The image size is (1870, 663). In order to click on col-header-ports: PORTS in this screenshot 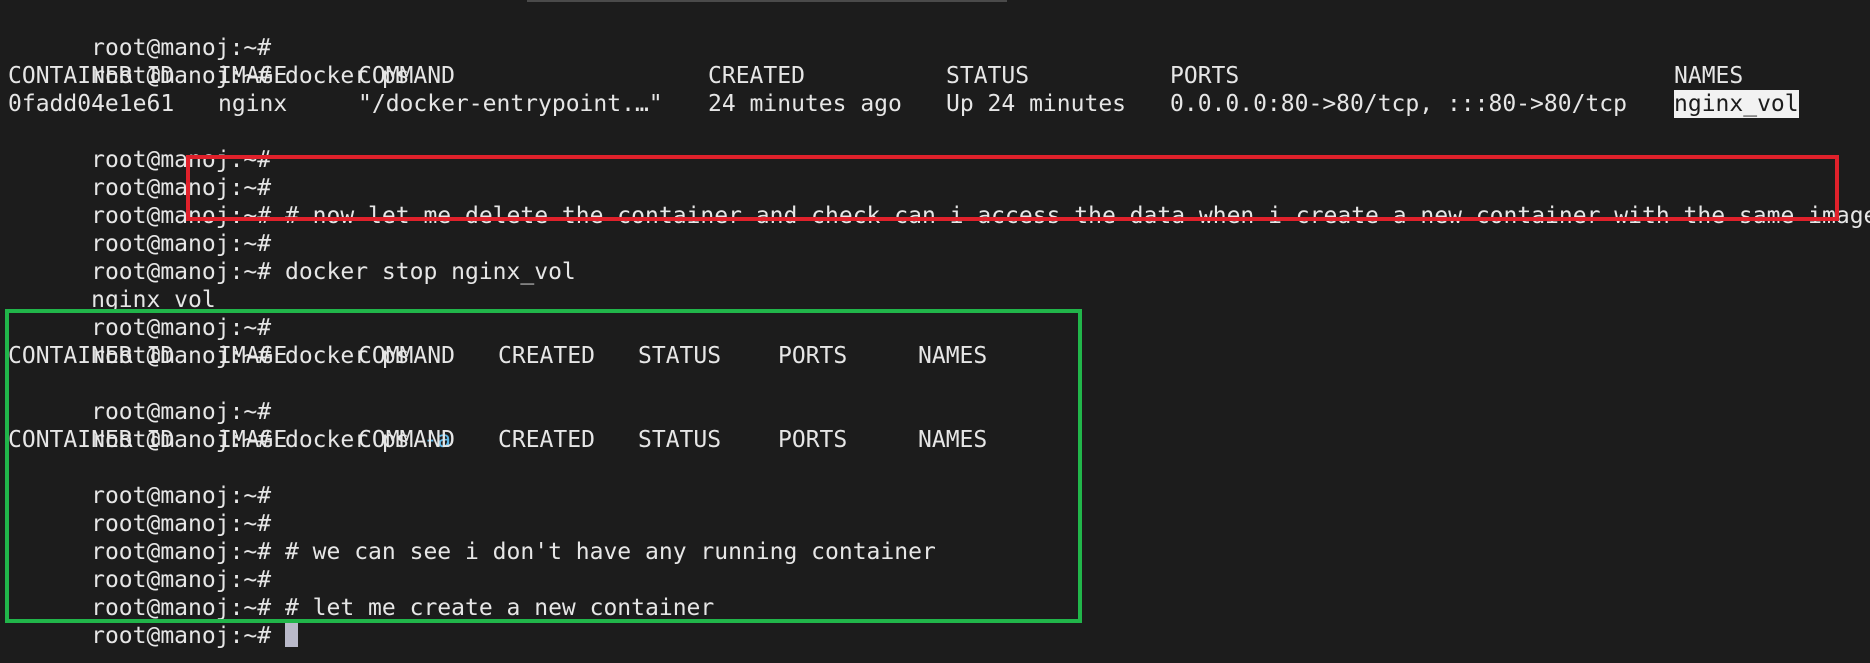, I will do `click(1205, 76)`.